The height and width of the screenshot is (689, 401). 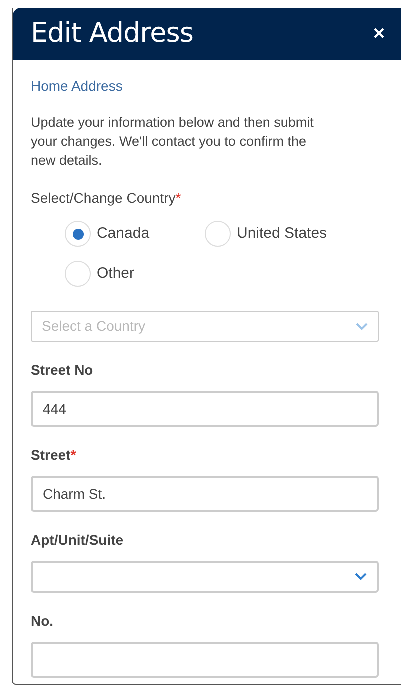 What do you see at coordinates (379, 34) in the screenshot?
I see `close-button: ×` at bounding box center [379, 34].